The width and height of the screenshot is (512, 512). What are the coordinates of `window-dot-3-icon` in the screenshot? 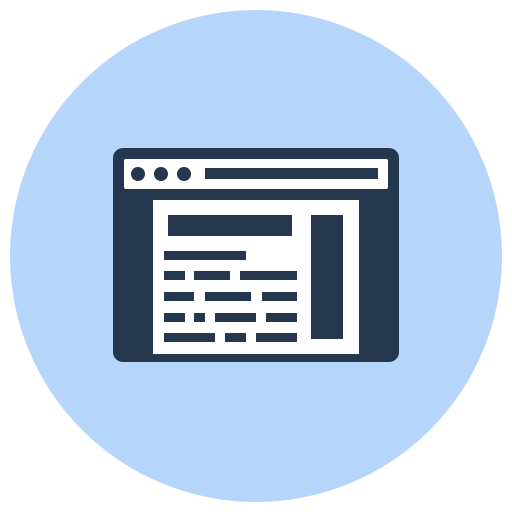 It's located at (184, 174).